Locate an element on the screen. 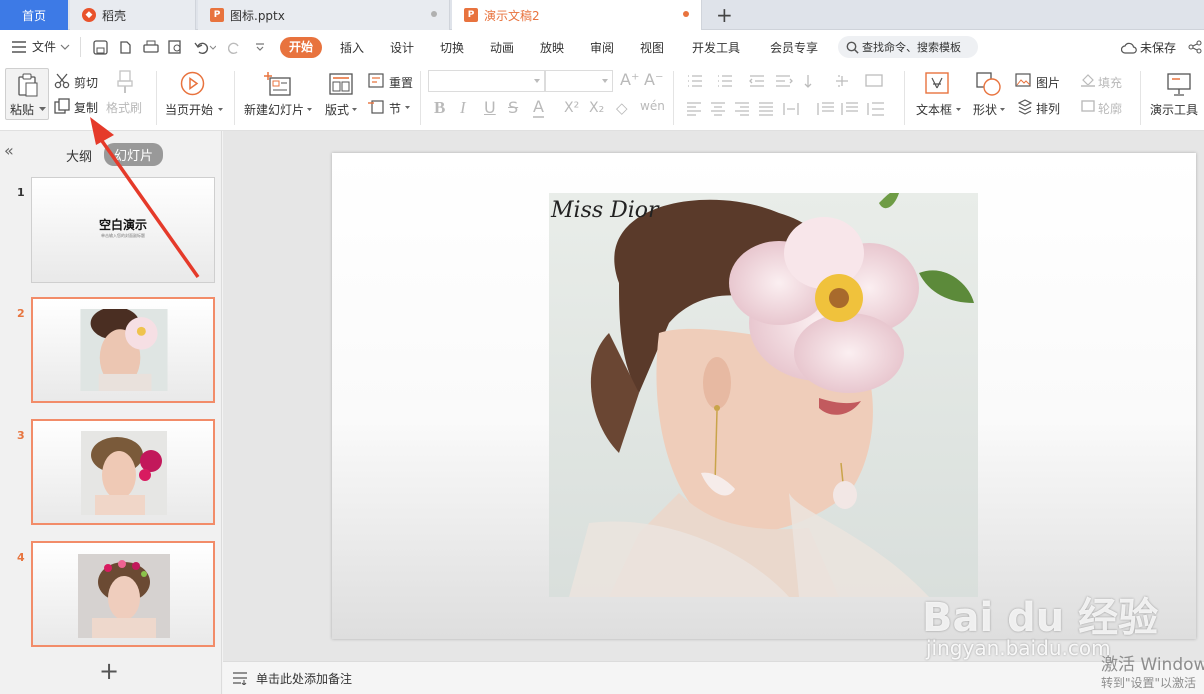 The image size is (1204, 694). picture-icon is located at coordinates (1023, 80).